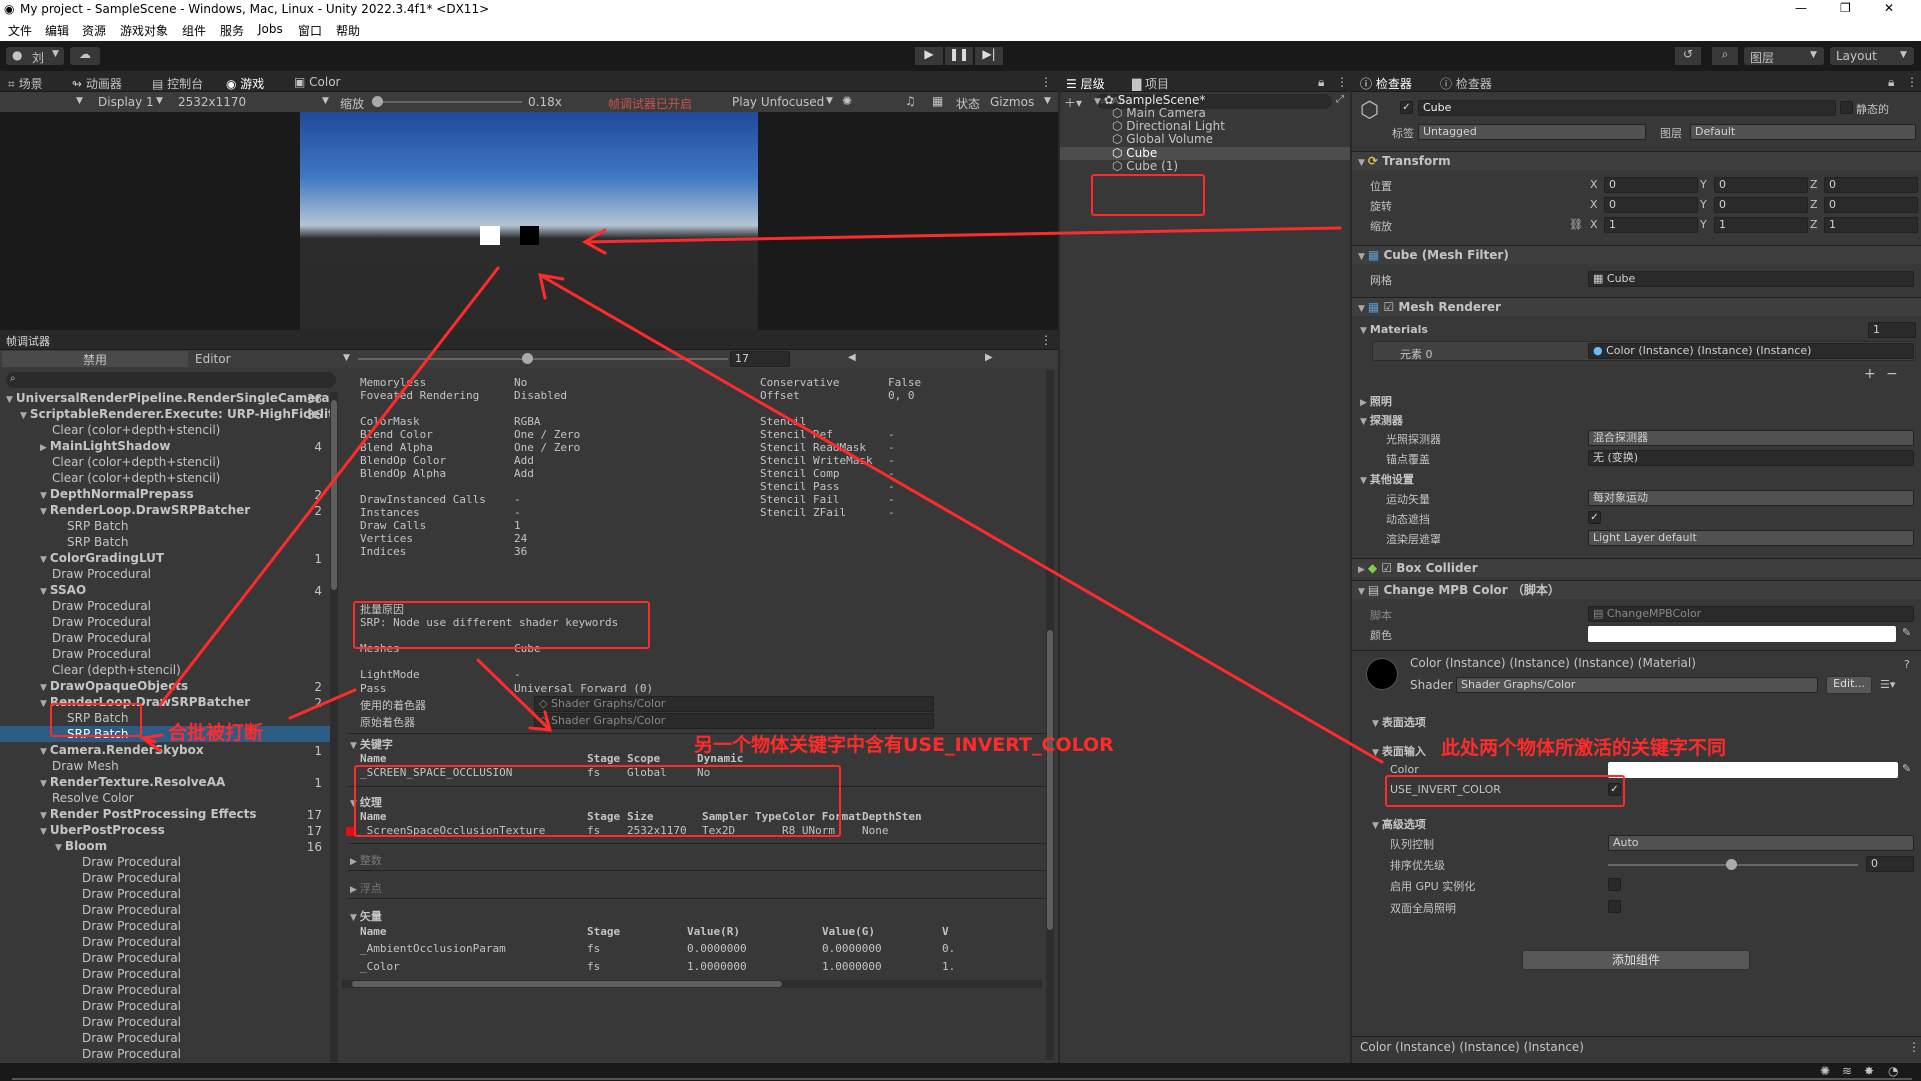 The image size is (1921, 1081). I want to click on scl-z-field: 1, so click(1871, 225).